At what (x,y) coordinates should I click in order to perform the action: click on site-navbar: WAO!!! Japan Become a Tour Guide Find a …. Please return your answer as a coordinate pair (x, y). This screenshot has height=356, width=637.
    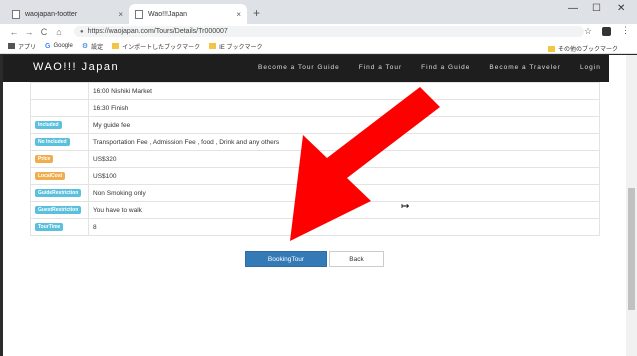
    Looking at the image, I should click on (304, 68).